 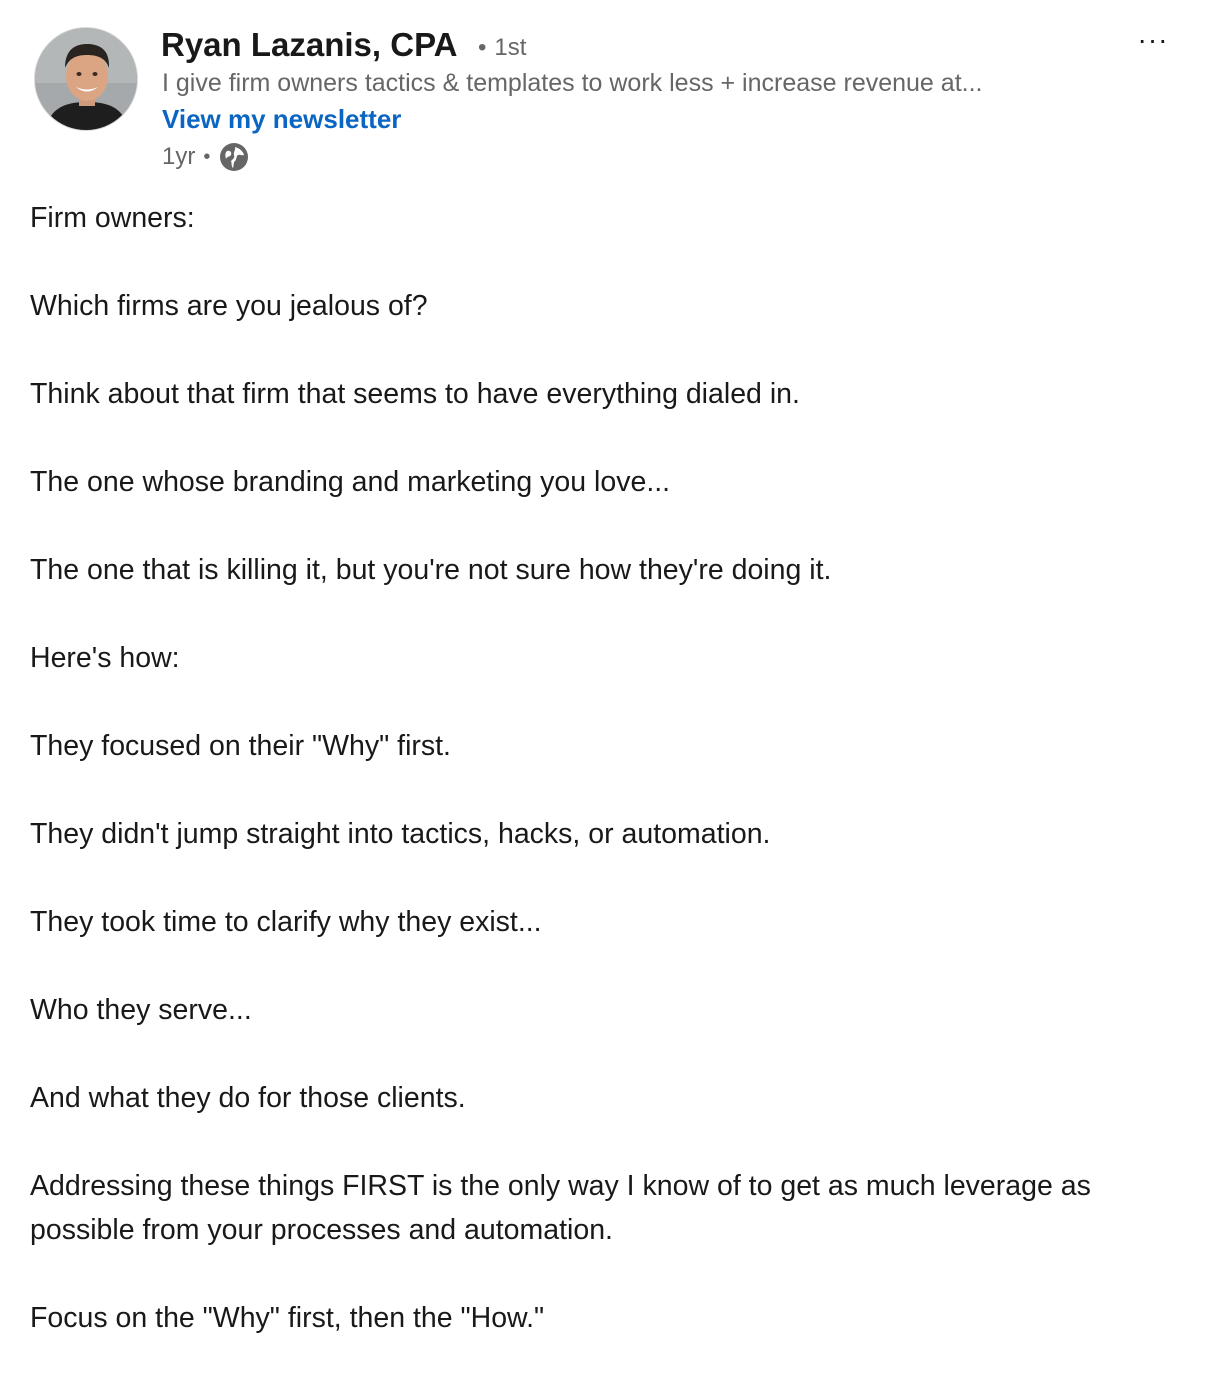 I want to click on post-paragraph: Which firms are you jealous of?, so click(x=229, y=306).